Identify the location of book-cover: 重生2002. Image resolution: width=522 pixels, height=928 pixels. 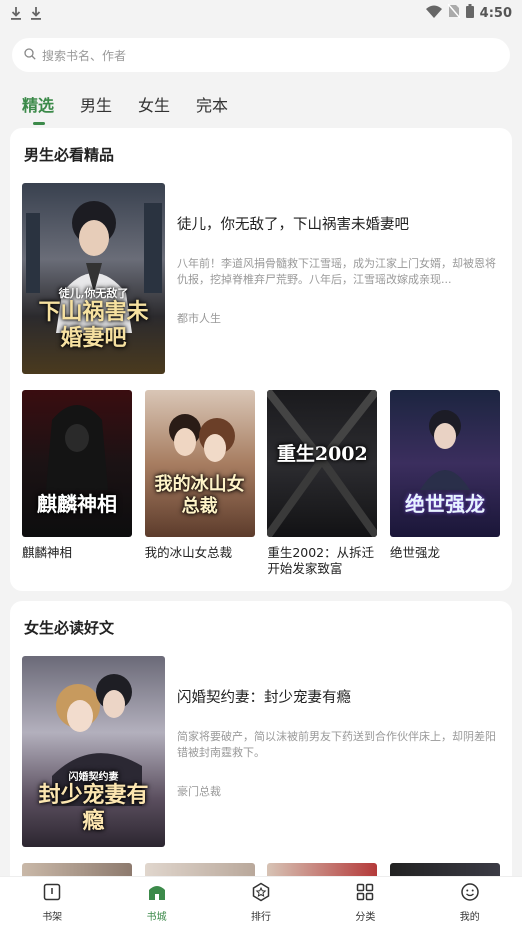
(322, 463).